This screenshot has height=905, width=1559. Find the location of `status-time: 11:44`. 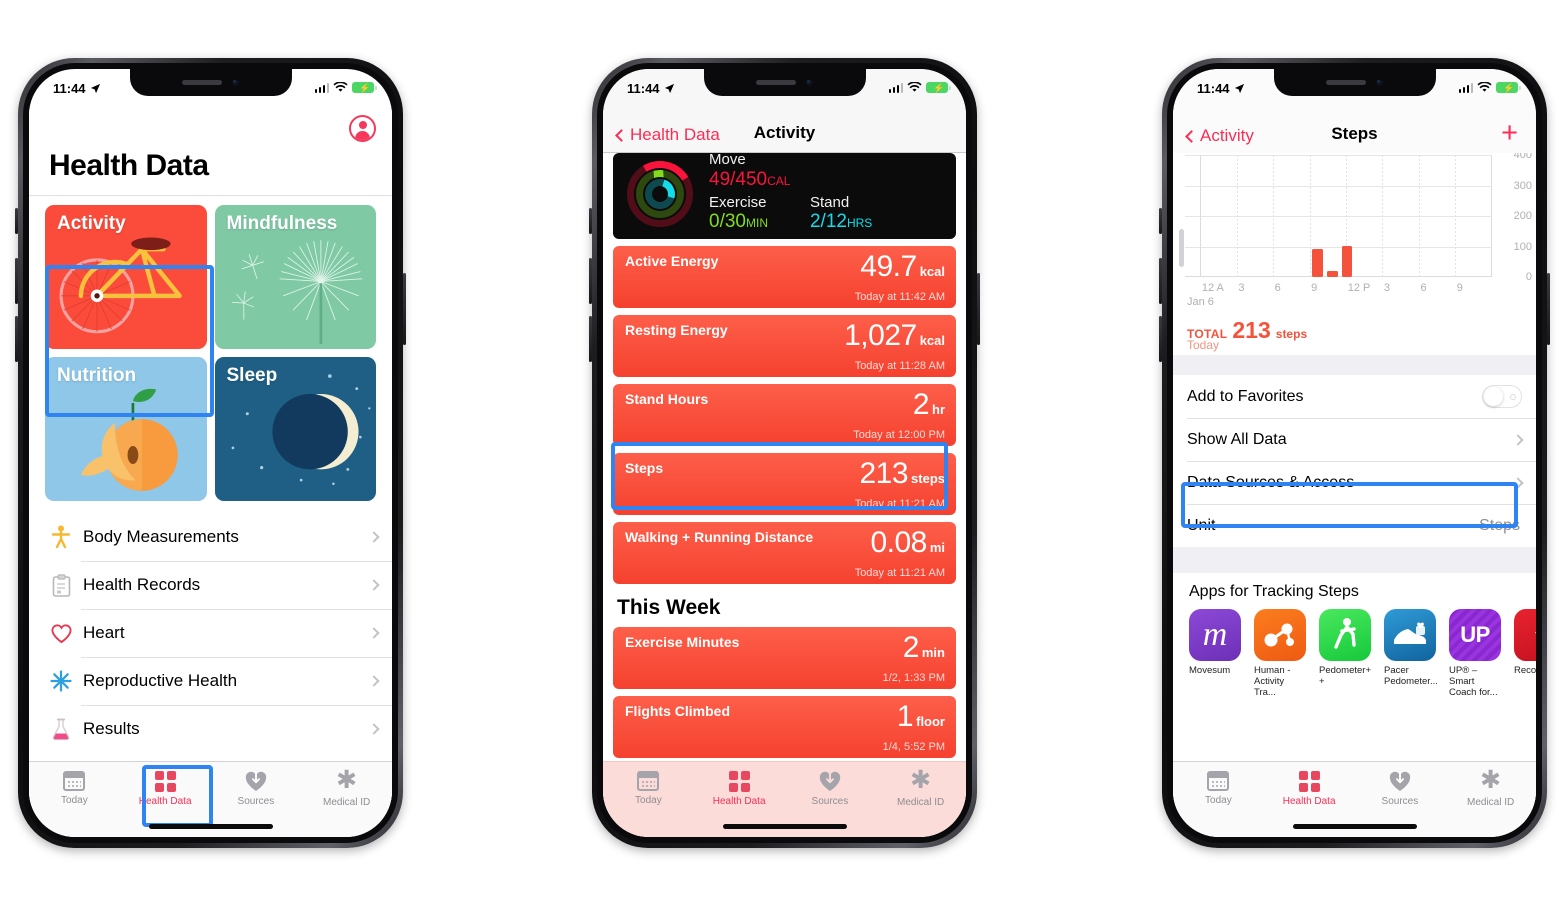

status-time: 11:44 is located at coordinates (1221, 88).